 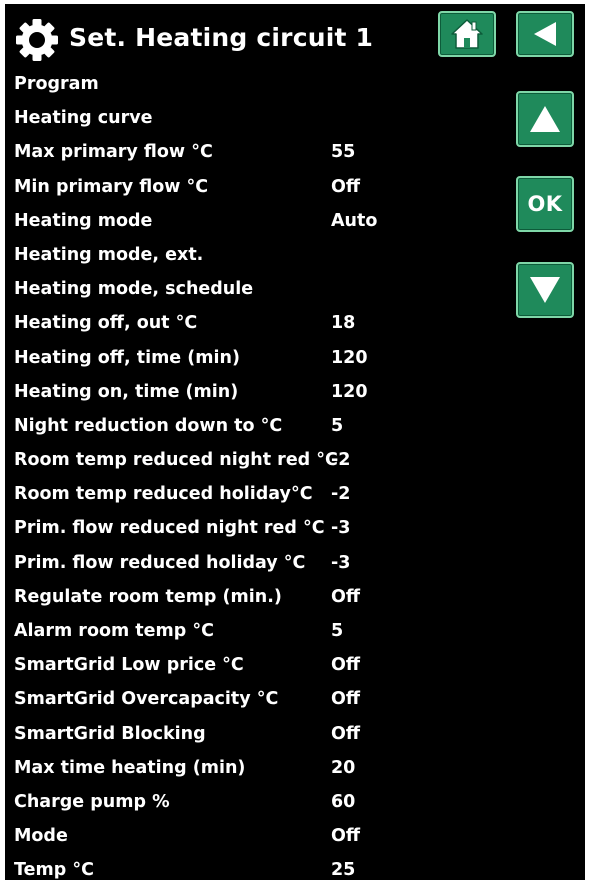 I want to click on settings-row-prim-flow-night: Prim. flow reduced night red °C -3, so click(x=255, y=528).